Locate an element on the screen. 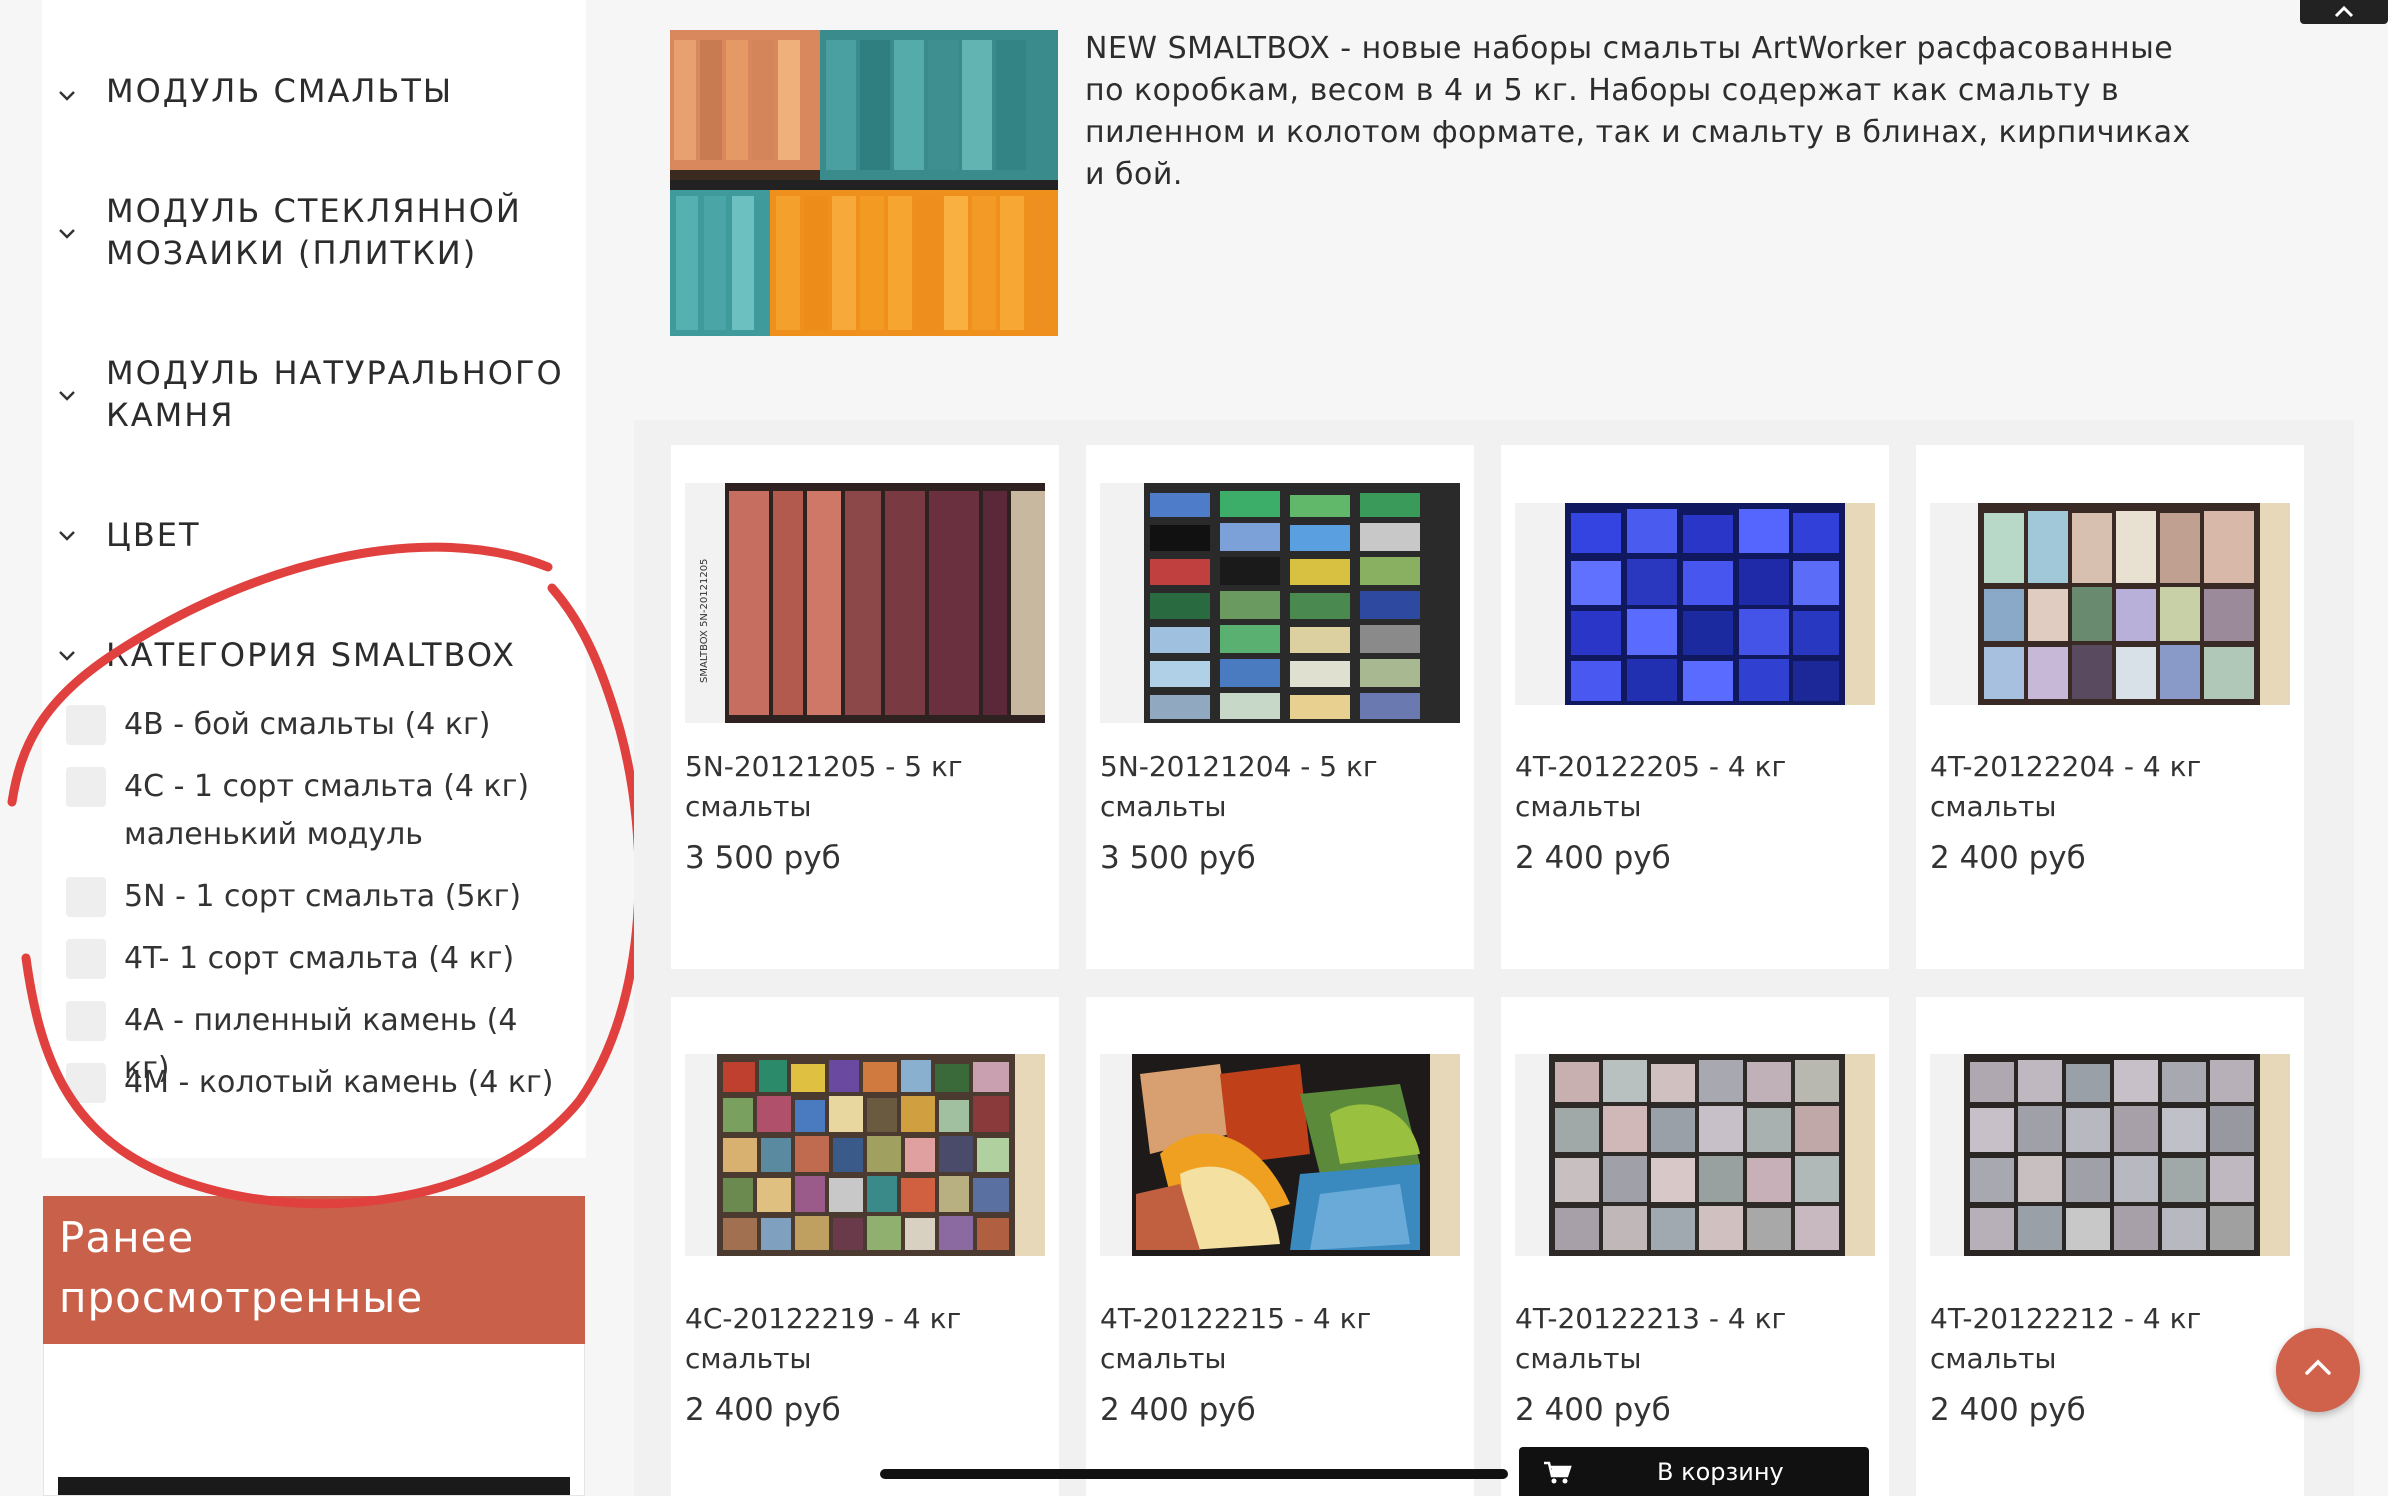 This screenshot has width=2388, height=1496. filter-category-smaltbox: КАТЕГОРИЯ SMALTBOX is located at coordinates (287, 655).